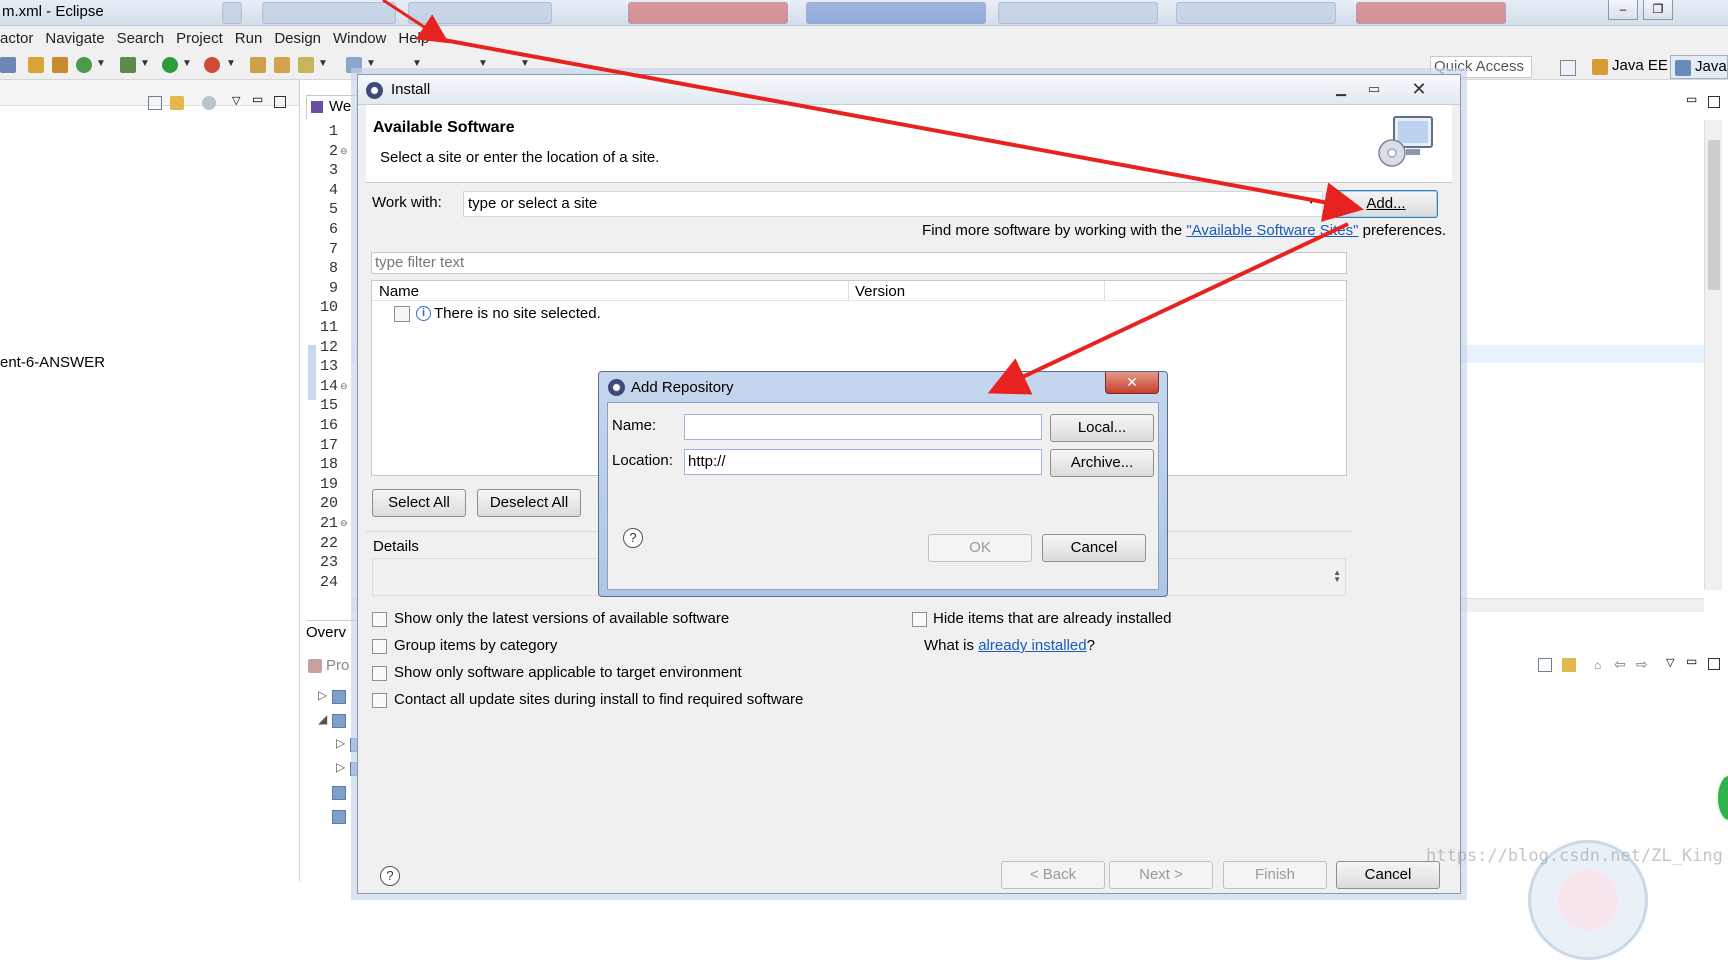 The width and height of the screenshot is (1728, 960). I want to click on wand-icon, so click(306, 65).